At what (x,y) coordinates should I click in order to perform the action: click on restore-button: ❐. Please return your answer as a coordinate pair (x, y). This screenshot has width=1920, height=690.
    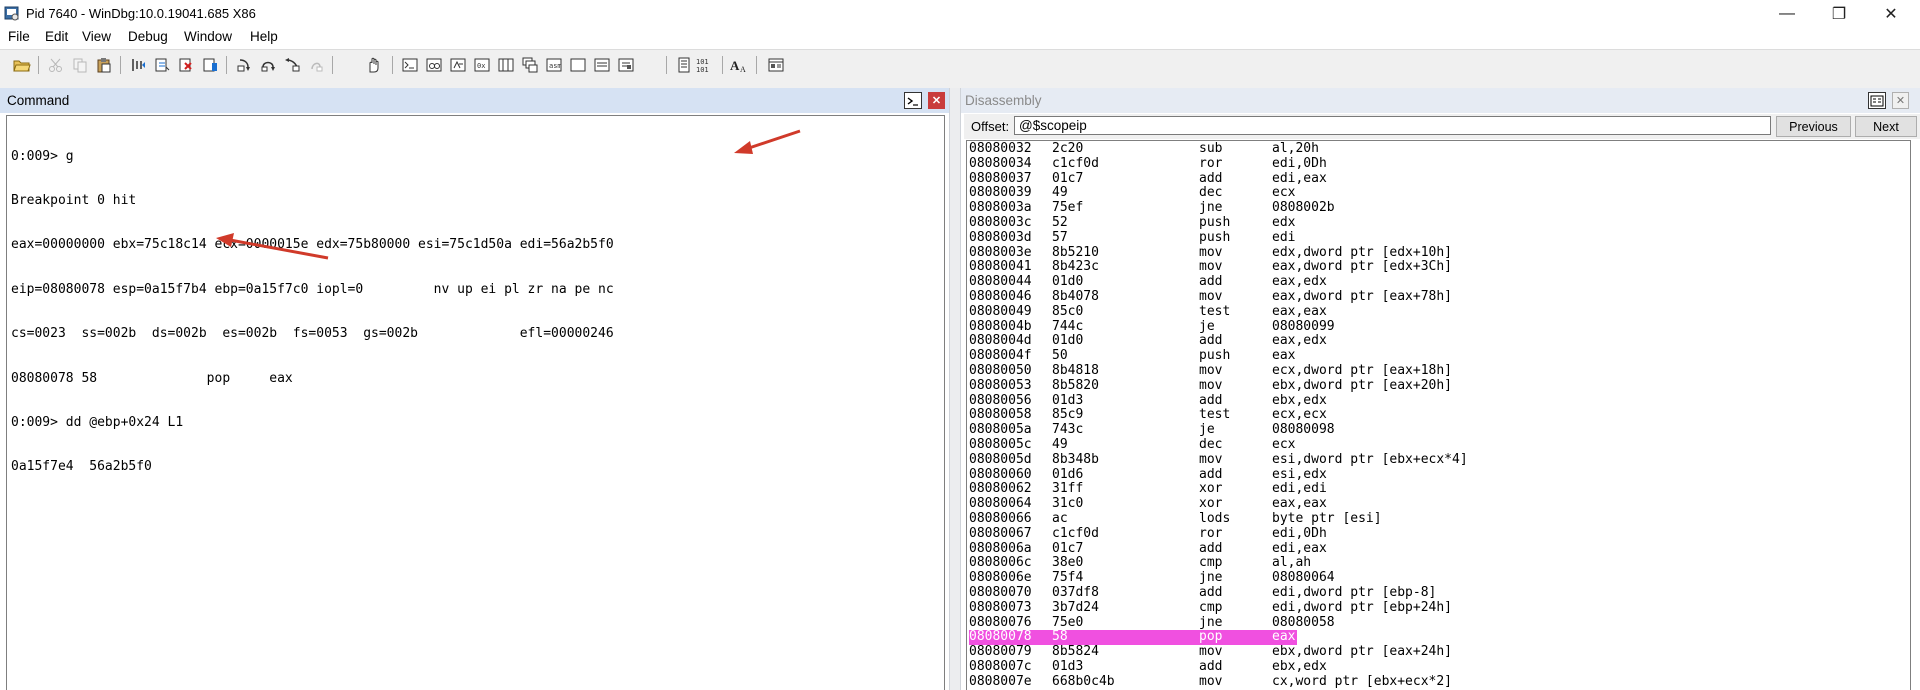
    Looking at the image, I should click on (1839, 13).